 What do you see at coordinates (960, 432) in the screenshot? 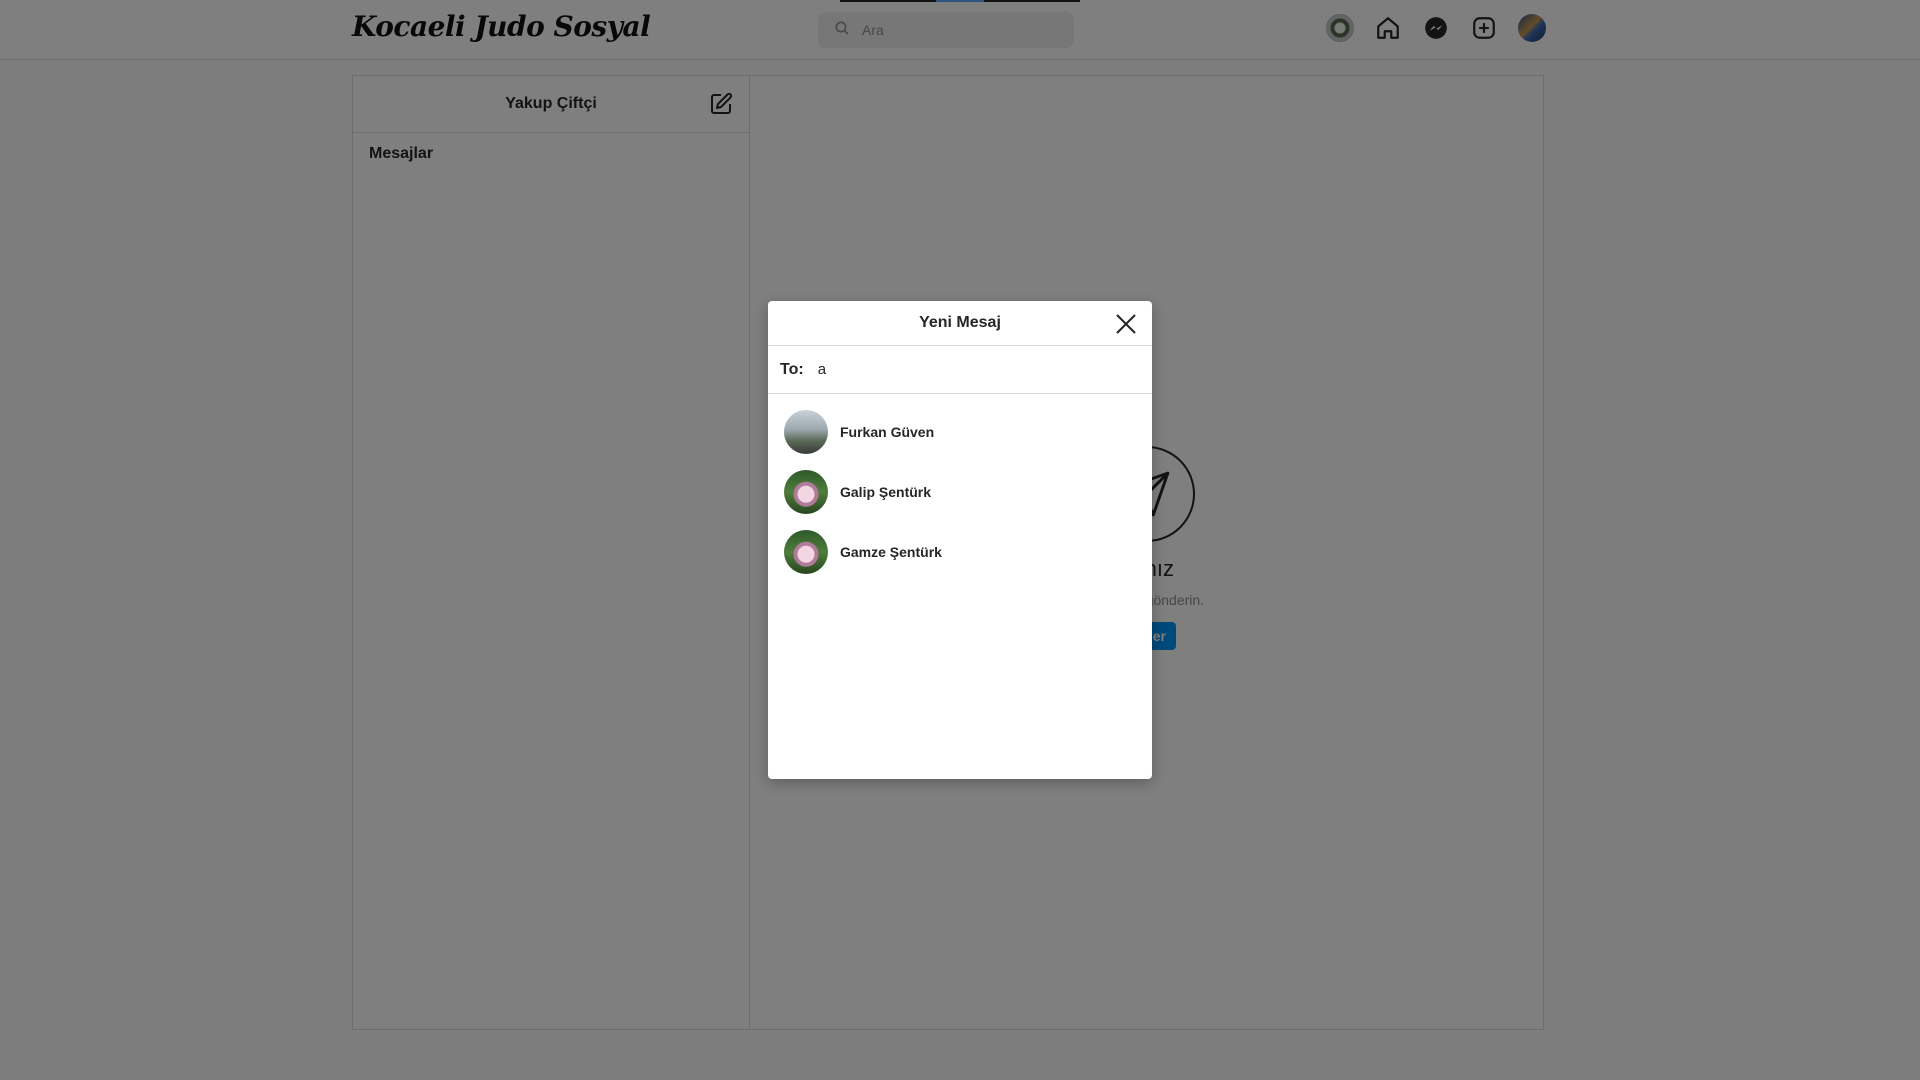
I see `recipient-result-item: Furkan Güven` at bounding box center [960, 432].